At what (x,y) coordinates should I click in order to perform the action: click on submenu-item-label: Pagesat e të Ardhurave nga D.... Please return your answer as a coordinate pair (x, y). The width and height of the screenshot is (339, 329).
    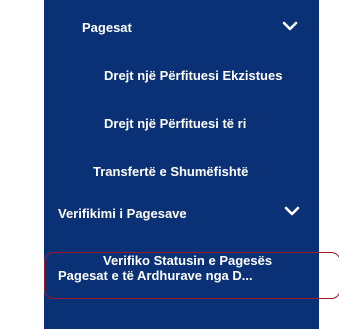
    Looking at the image, I should click on (155, 275).